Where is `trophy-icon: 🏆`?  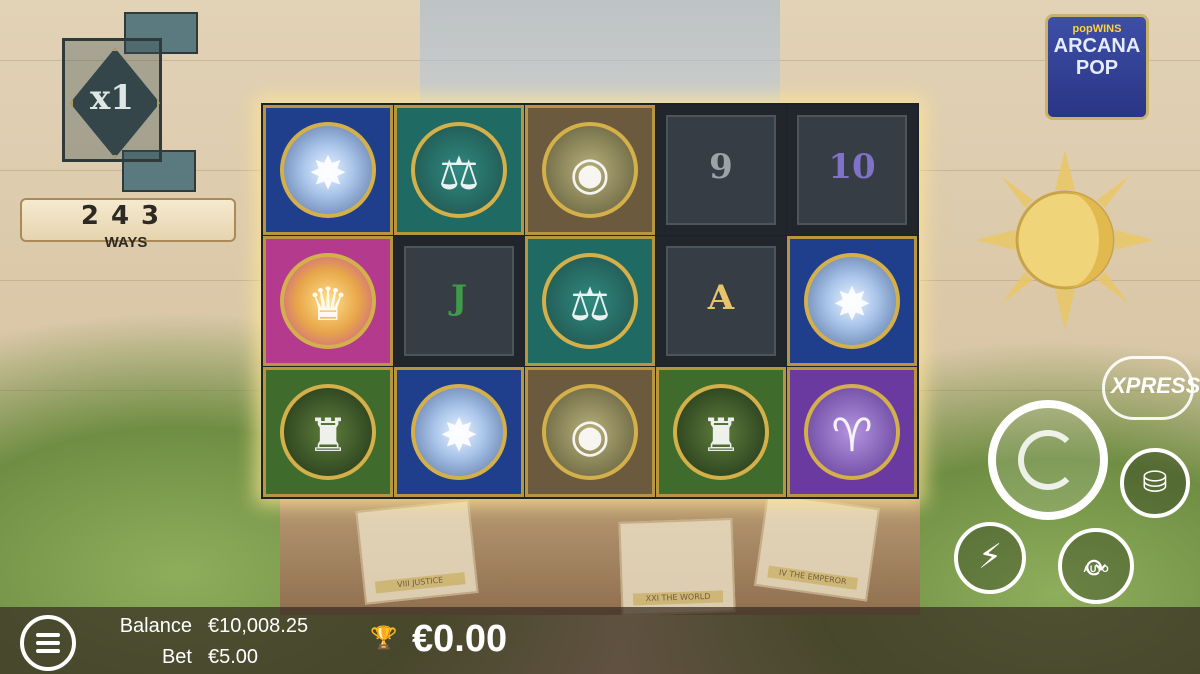
trophy-icon: 🏆 is located at coordinates (384, 638).